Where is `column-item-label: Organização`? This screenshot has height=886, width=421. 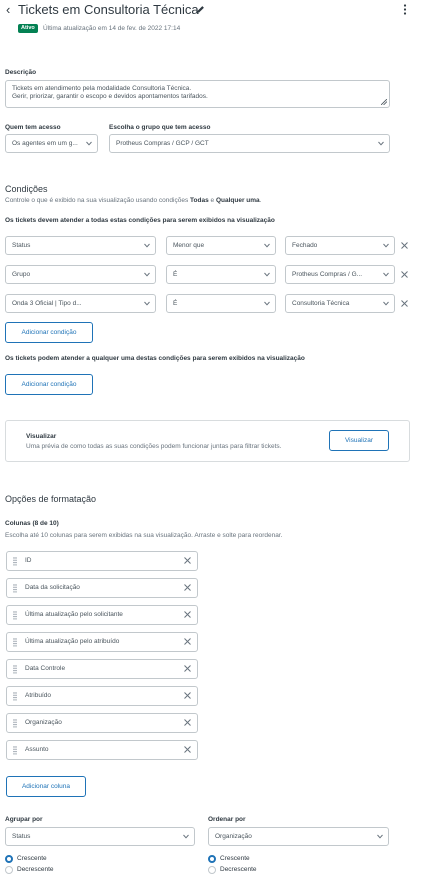 column-item-label: Organização is located at coordinates (43, 722).